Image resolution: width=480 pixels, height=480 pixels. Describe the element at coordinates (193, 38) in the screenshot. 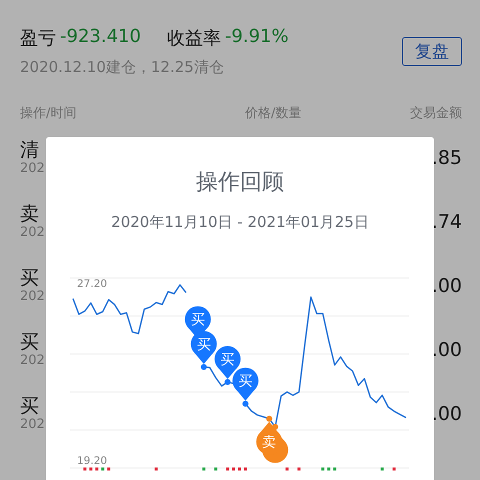

I see `rate-label: 收益率` at that location.